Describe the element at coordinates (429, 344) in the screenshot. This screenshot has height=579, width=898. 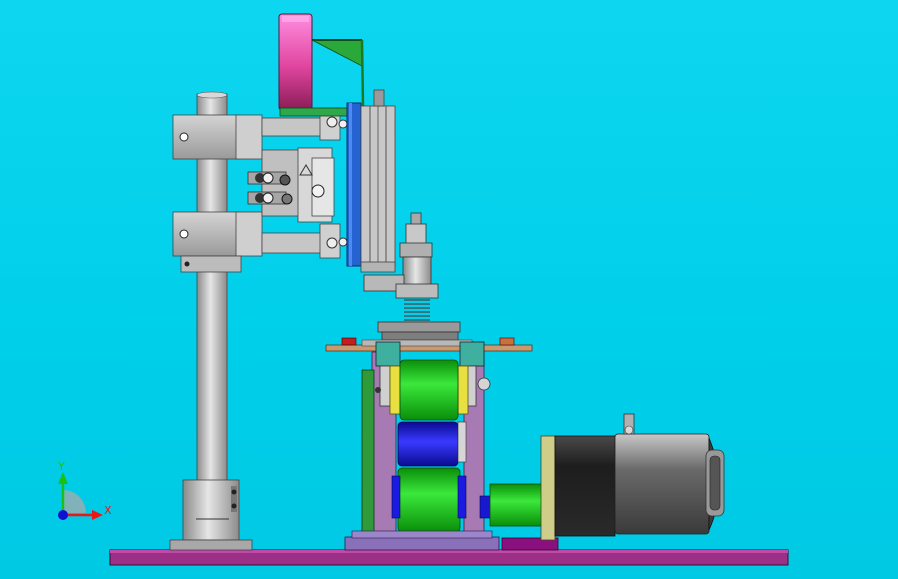
I see `table-plate` at that location.